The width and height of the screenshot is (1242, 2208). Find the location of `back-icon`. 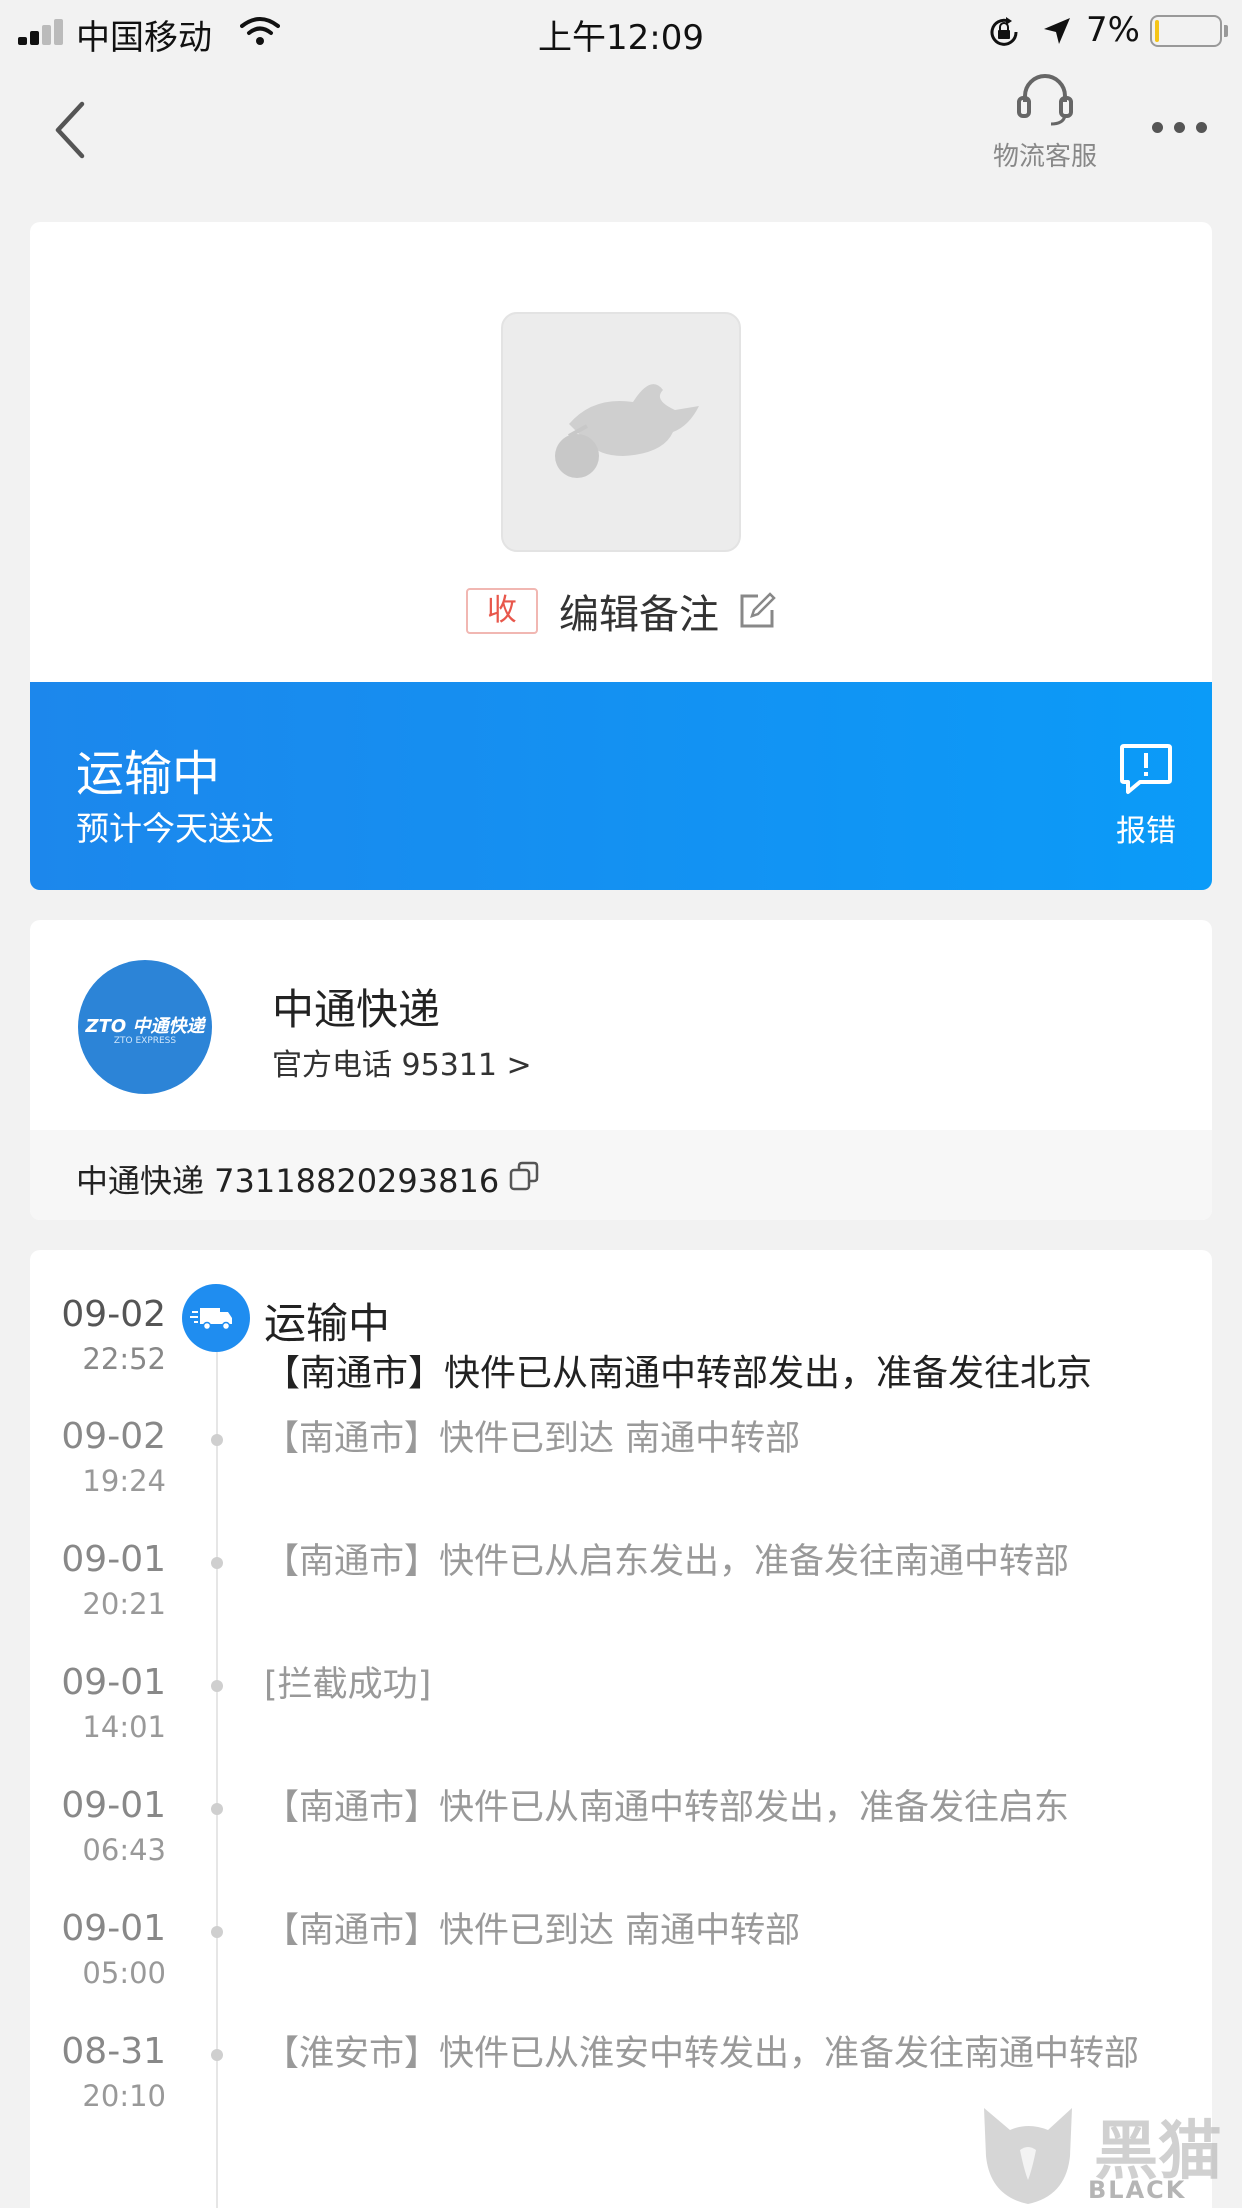

back-icon is located at coordinates (72, 130).